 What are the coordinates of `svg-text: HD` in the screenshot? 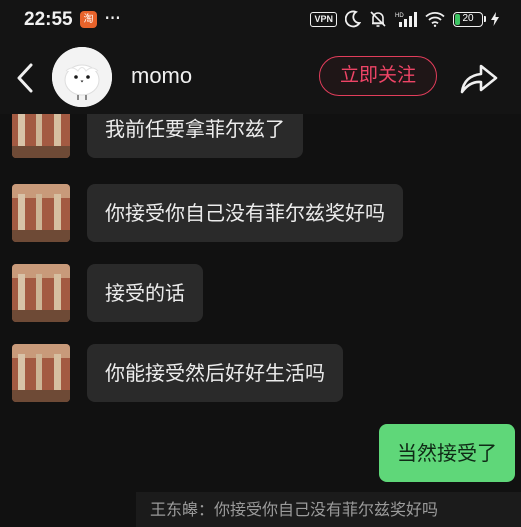 It's located at (399, 16).